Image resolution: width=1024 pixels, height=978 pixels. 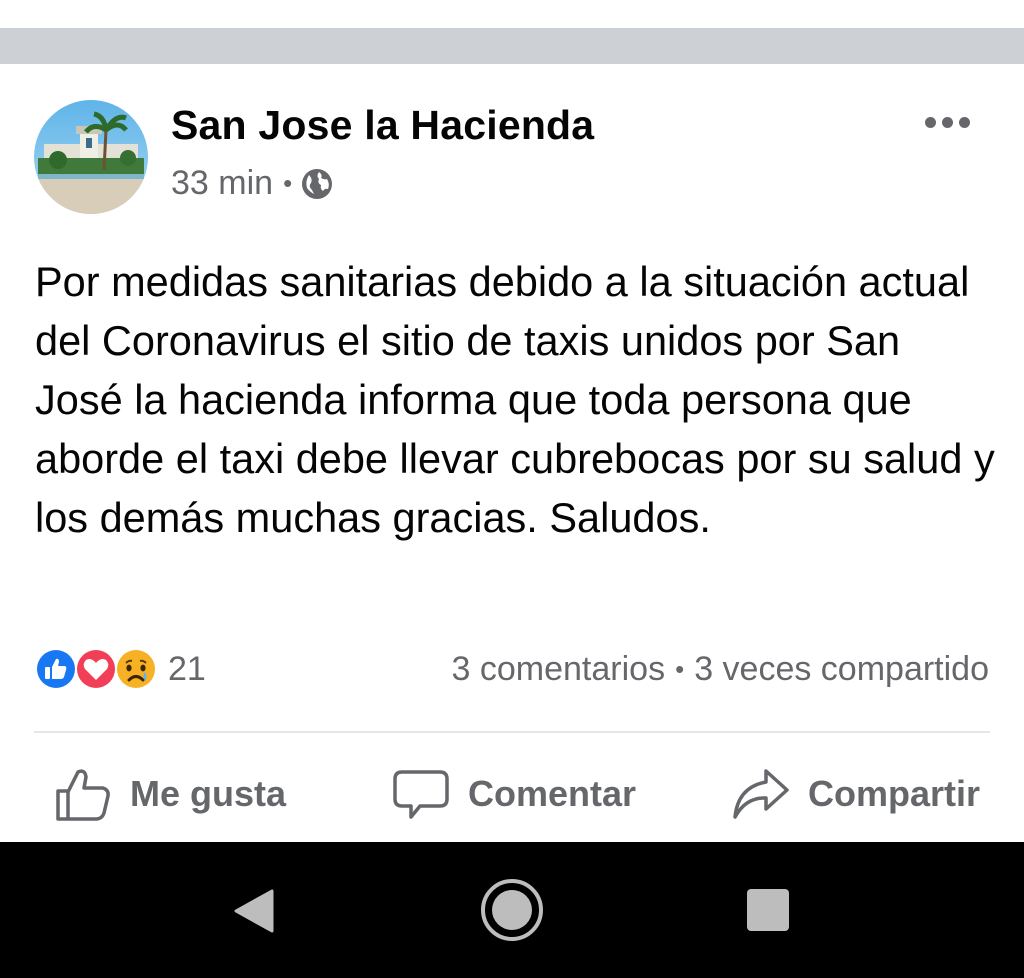 What do you see at coordinates (552, 793) in the screenshot?
I see `comment-label: Comentar` at bounding box center [552, 793].